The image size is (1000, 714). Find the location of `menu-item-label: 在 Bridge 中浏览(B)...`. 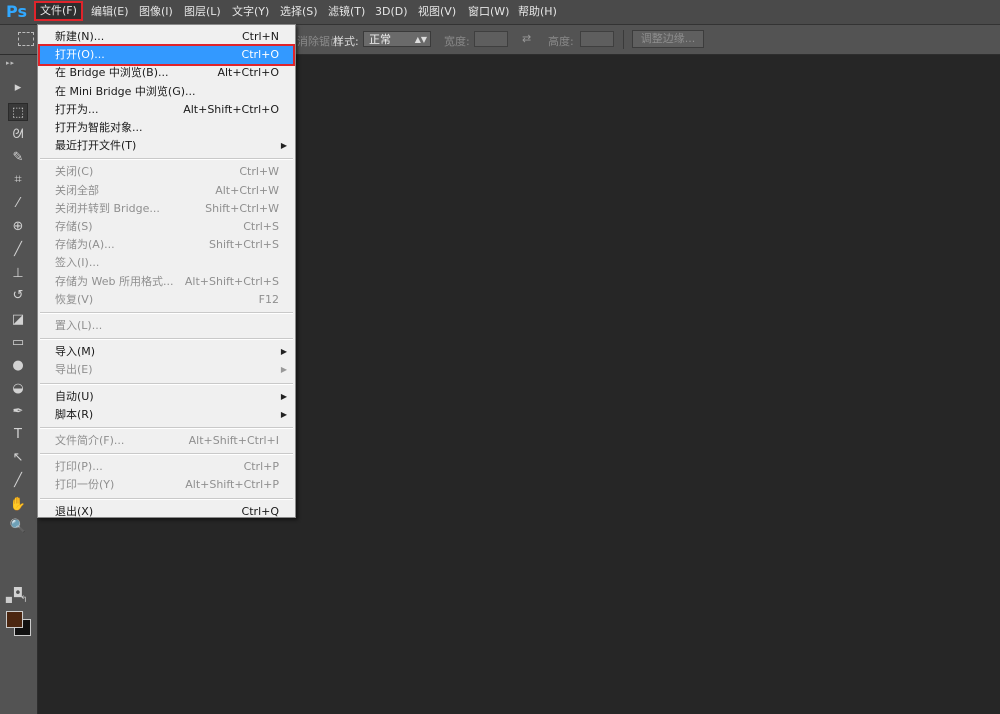

menu-item-label: 在 Bridge 中浏览(B)... is located at coordinates (112, 73).